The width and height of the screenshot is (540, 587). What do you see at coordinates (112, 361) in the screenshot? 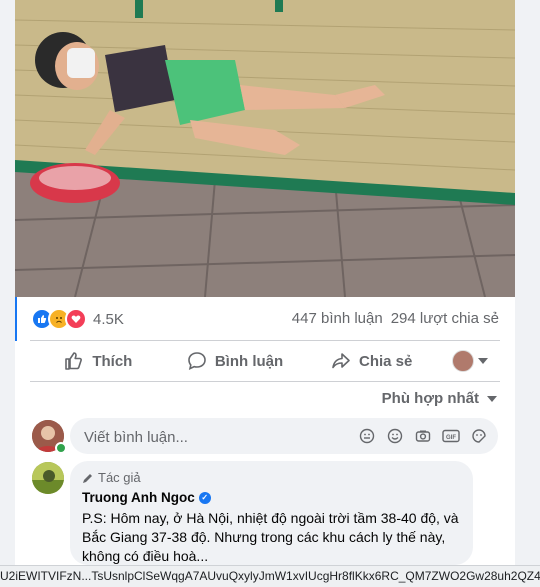
I see `like-label: Thích` at bounding box center [112, 361].